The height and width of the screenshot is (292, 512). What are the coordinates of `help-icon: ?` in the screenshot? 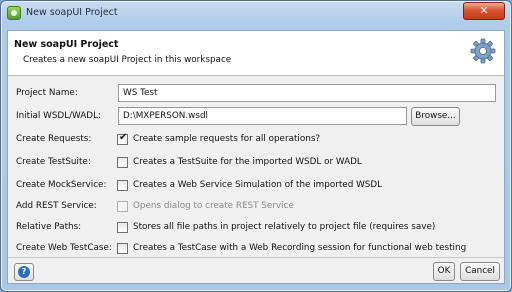 It's located at (24, 272).